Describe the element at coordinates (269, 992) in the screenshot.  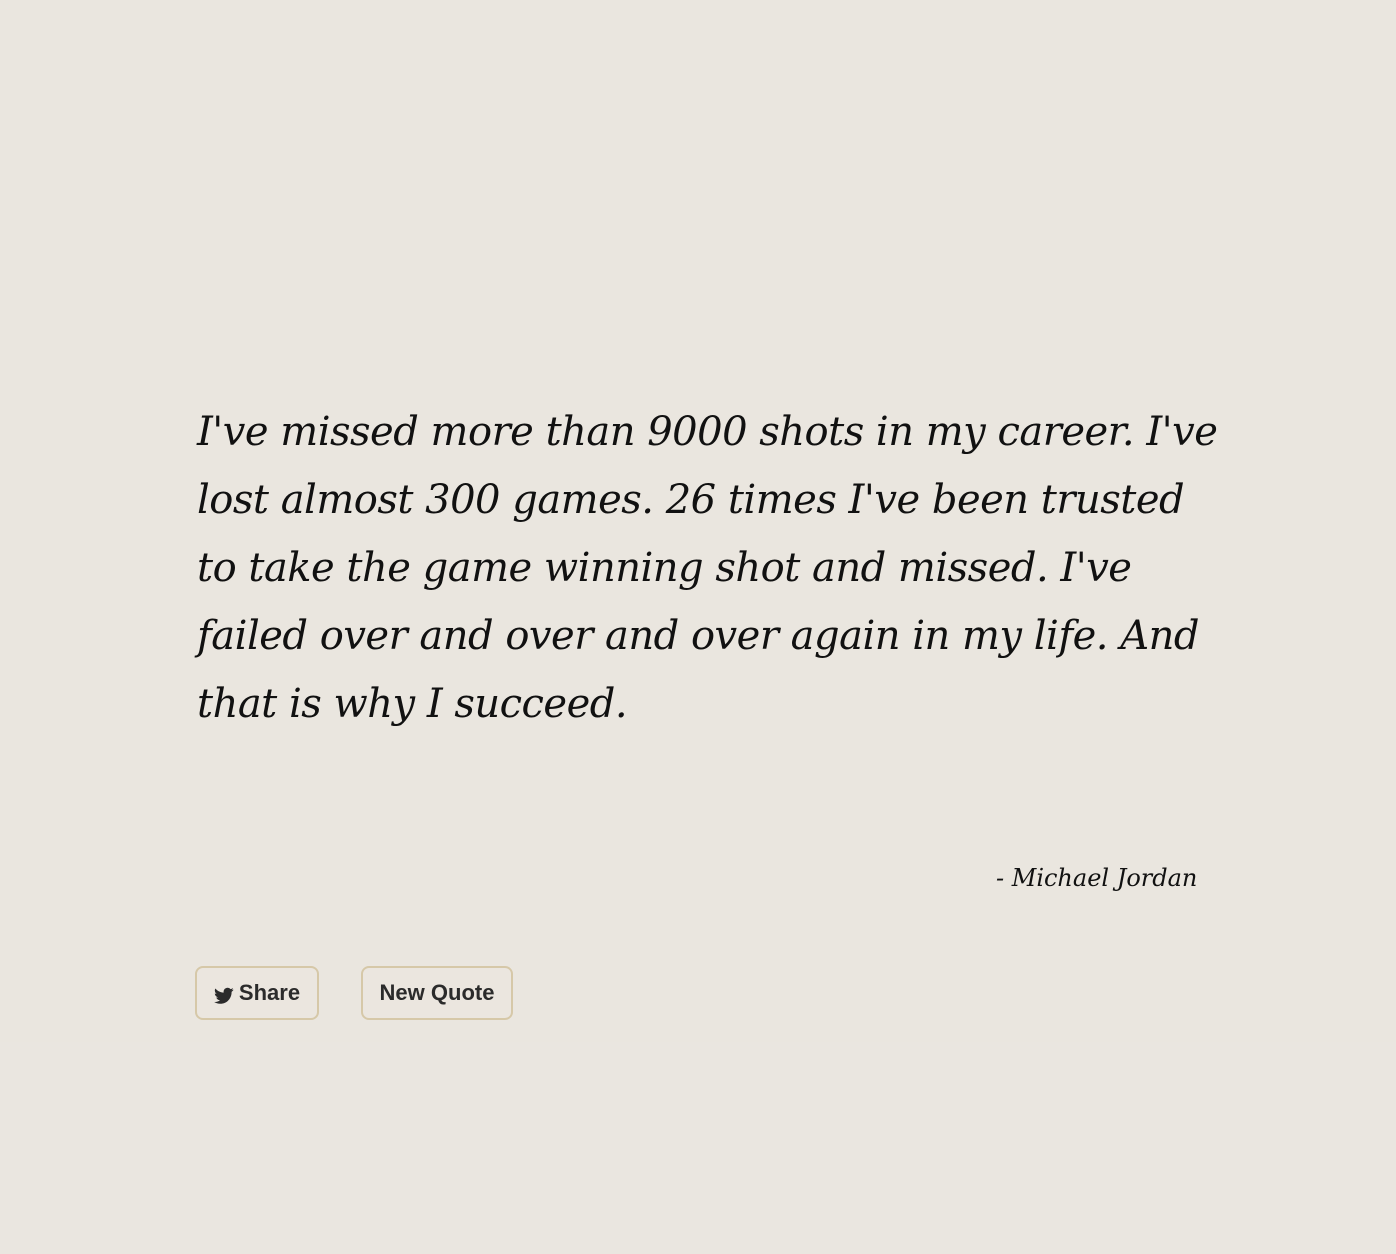
I see `share-label: Share` at that location.